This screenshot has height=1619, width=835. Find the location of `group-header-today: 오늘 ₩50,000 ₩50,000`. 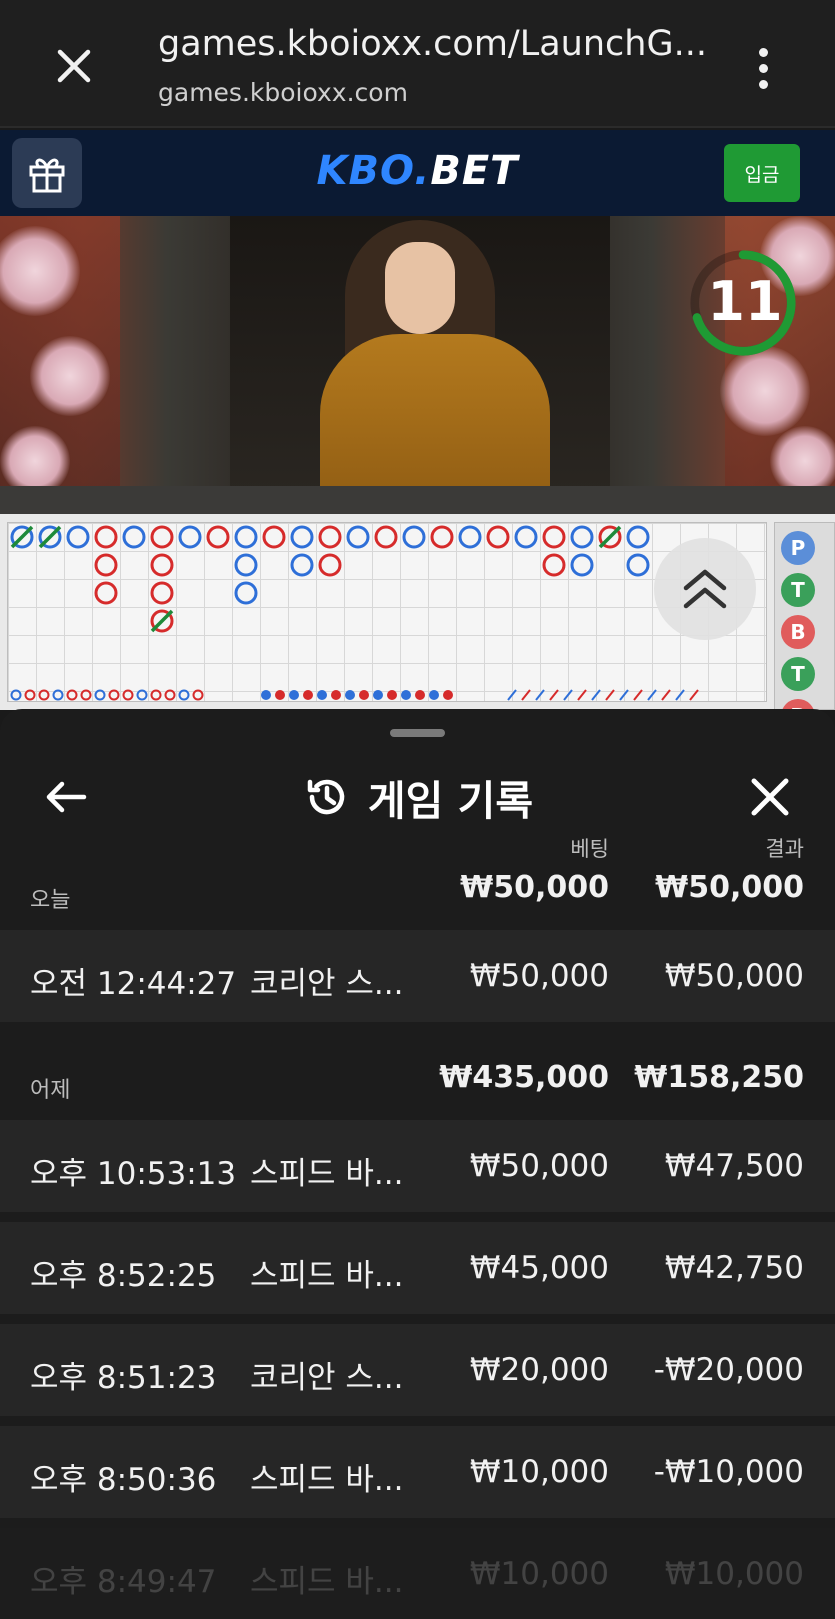

group-header-today: 오늘 ₩50,000 ₩50,000 is located at coordinates (417, 892).